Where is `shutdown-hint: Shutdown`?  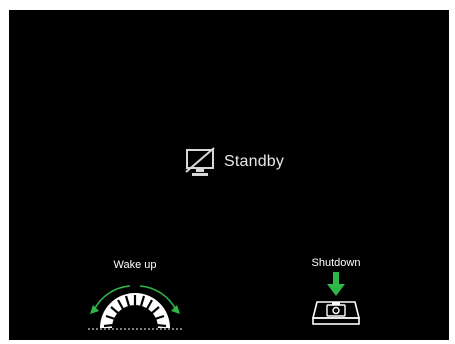
shutdown-hint: Shutdown is located at coordinates (336, 296).